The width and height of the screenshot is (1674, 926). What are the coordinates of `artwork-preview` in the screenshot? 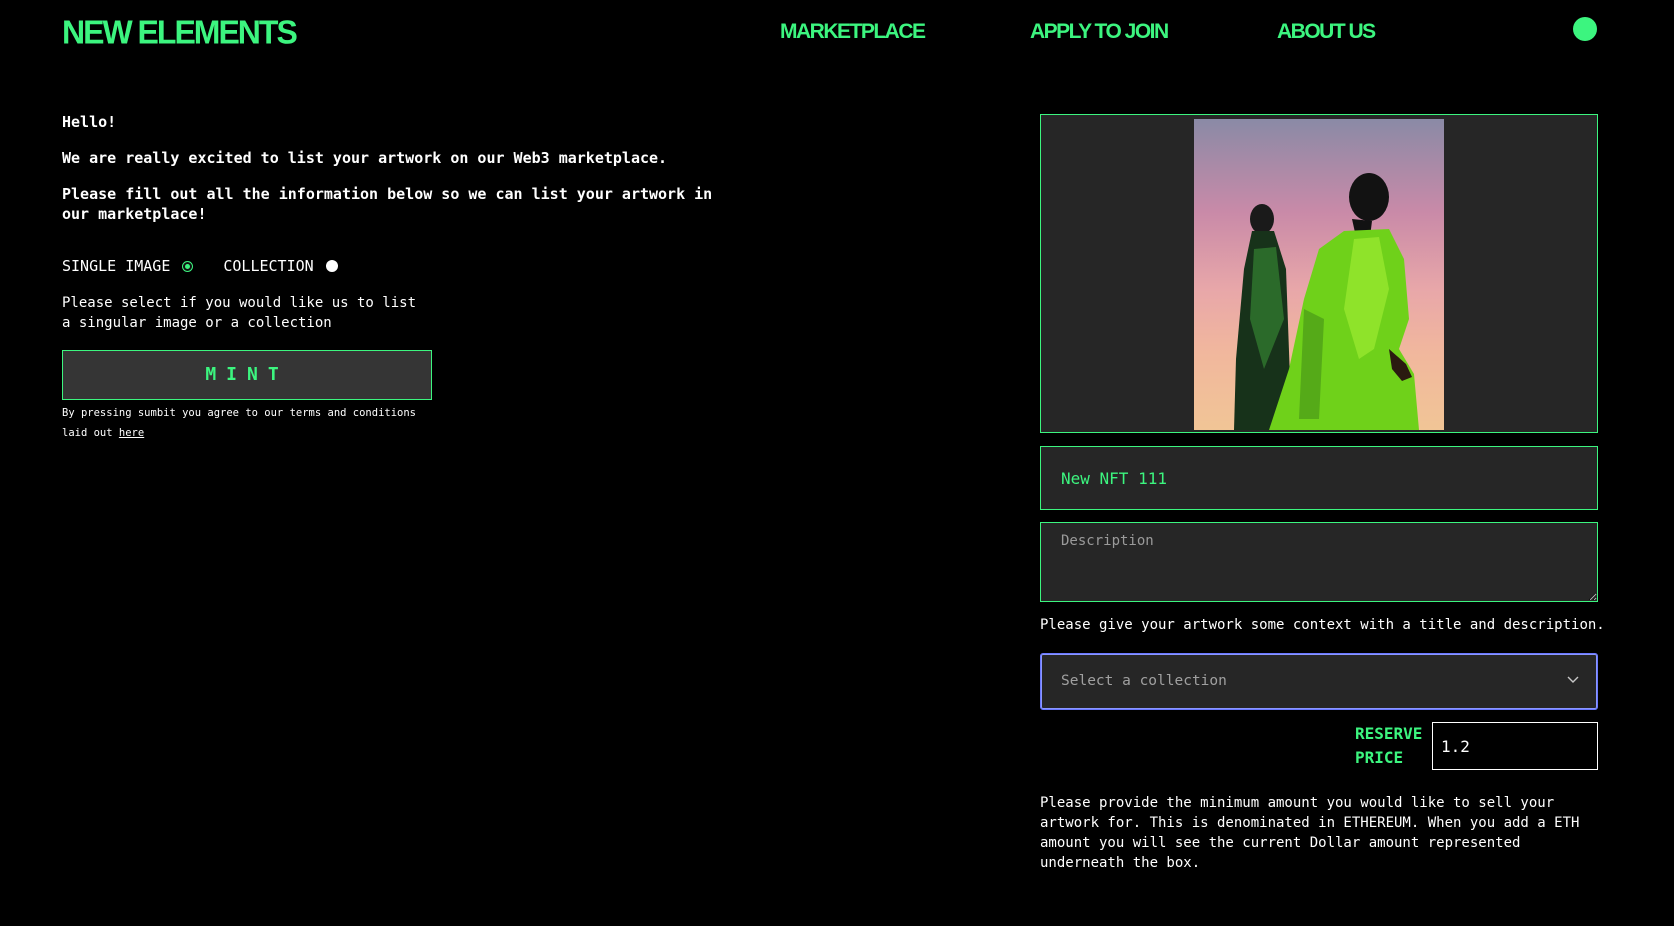 It's located at (1319, 273).